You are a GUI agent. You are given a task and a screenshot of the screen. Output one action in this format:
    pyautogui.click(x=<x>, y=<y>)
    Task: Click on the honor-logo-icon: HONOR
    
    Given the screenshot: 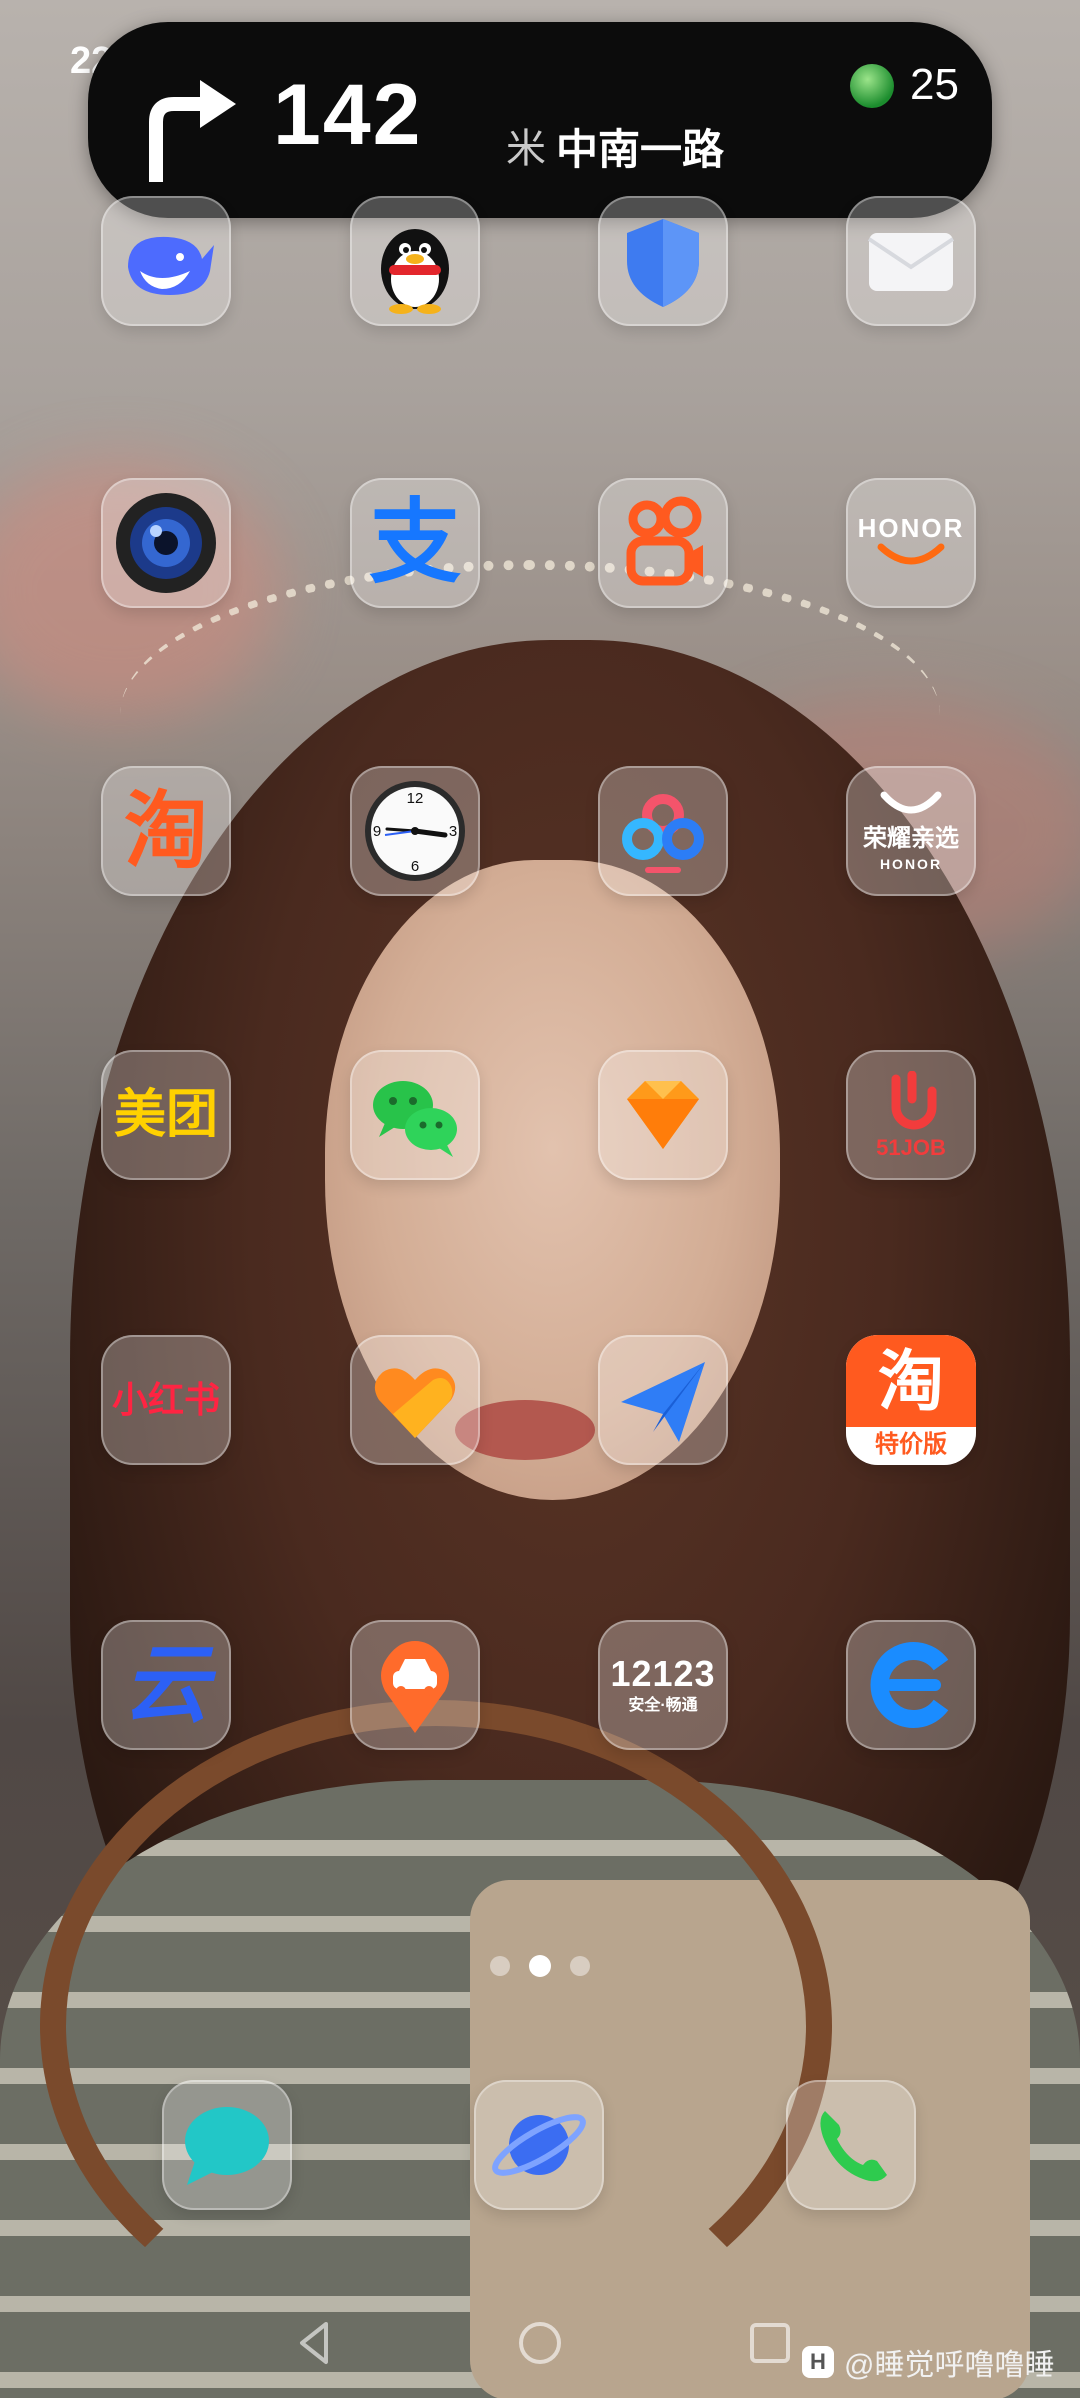 What is the action you would take?
    pyautogui.click(x=911, y=543)
    